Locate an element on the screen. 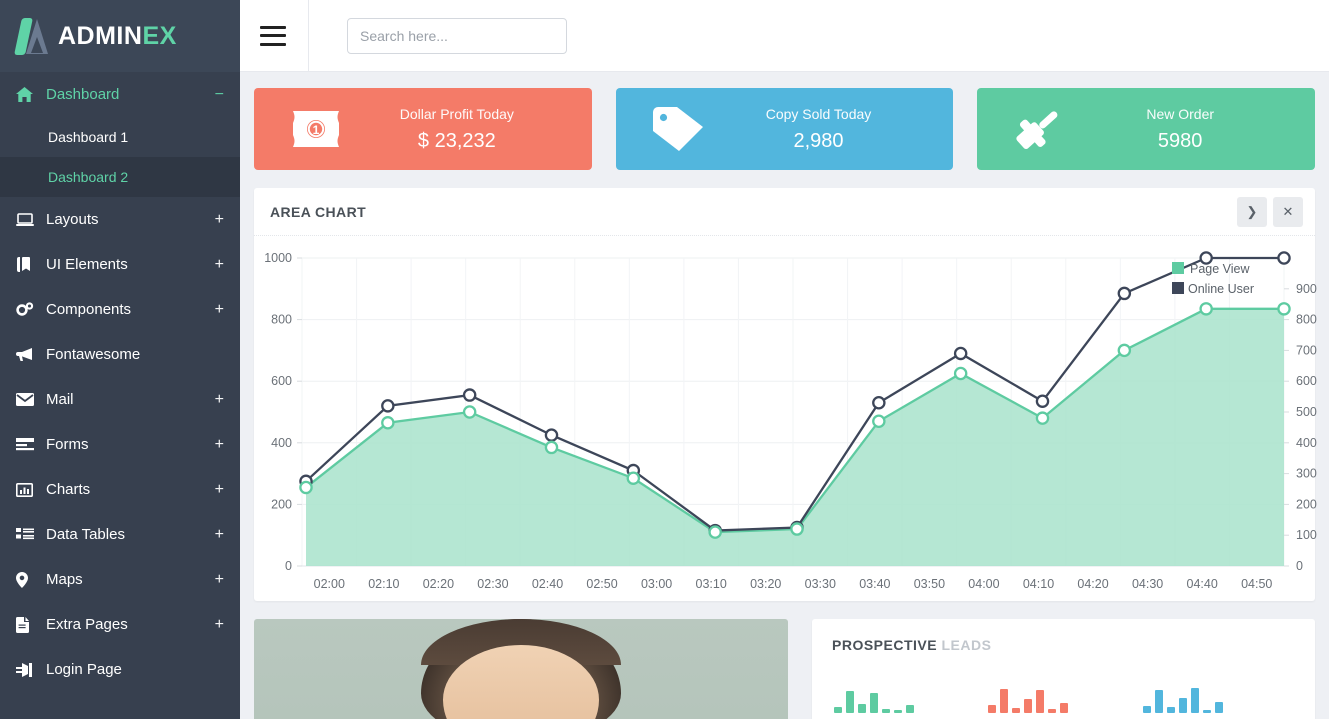 This screenshot has width=1329, height=719. svg-text: 1 is located at coordinates (316, 130).